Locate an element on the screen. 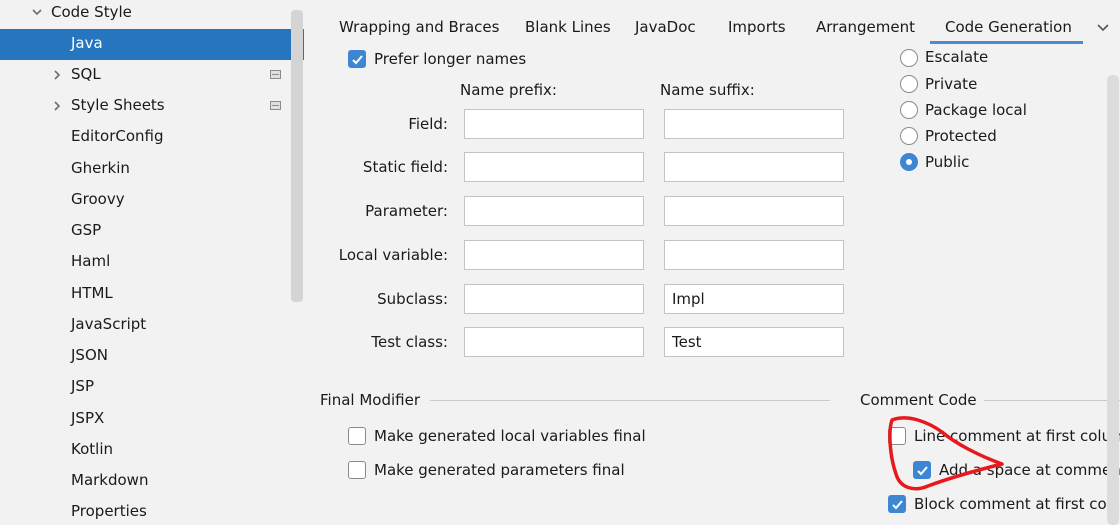 The image size is (1120, 525). add-space-comment-start-label: Add a space at comment start is located at coordinates (1029, 470).